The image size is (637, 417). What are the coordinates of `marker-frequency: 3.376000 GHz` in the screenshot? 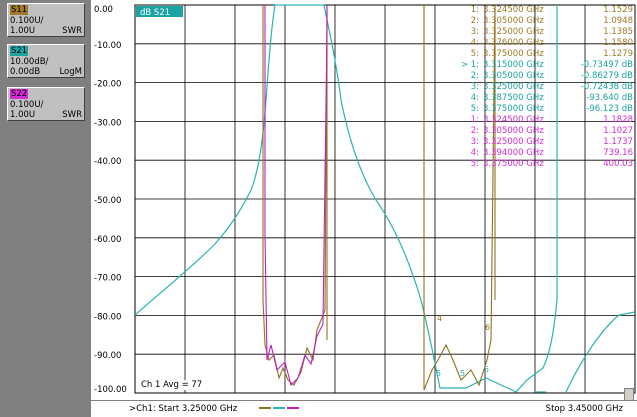 It's located at (513, 43).